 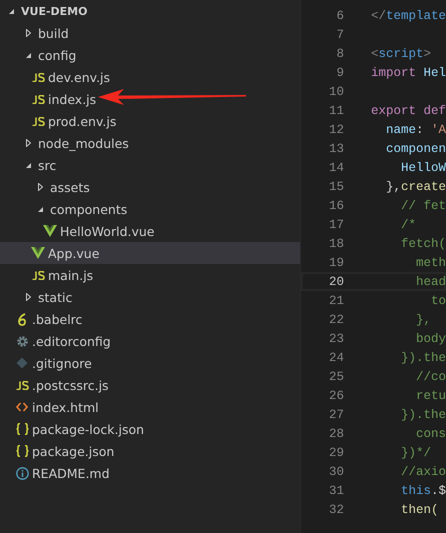 What do you see at coordinates (438, 301) in the screenshot?
I see `code-text: to` at bounding box center [438, 301].